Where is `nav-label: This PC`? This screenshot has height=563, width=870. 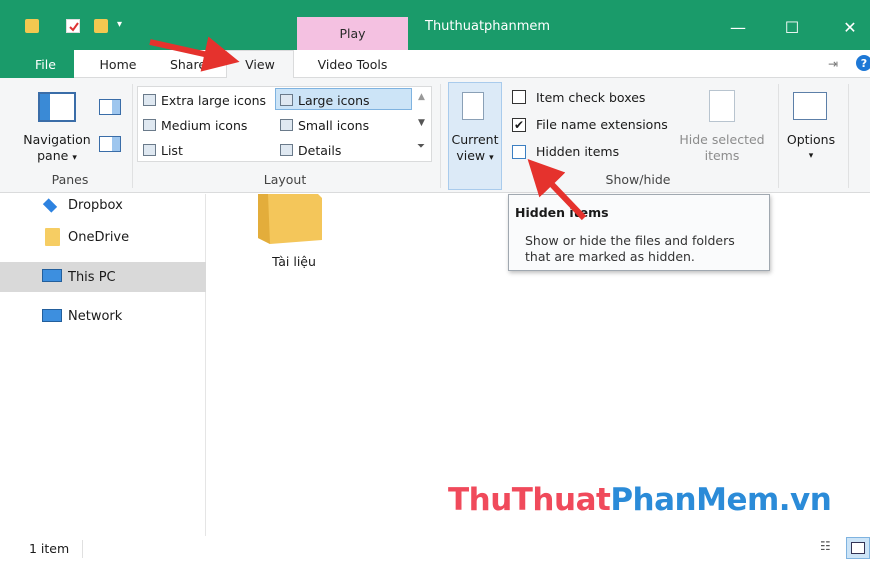
nav-label: This PC is located at coordinates (92, 277).